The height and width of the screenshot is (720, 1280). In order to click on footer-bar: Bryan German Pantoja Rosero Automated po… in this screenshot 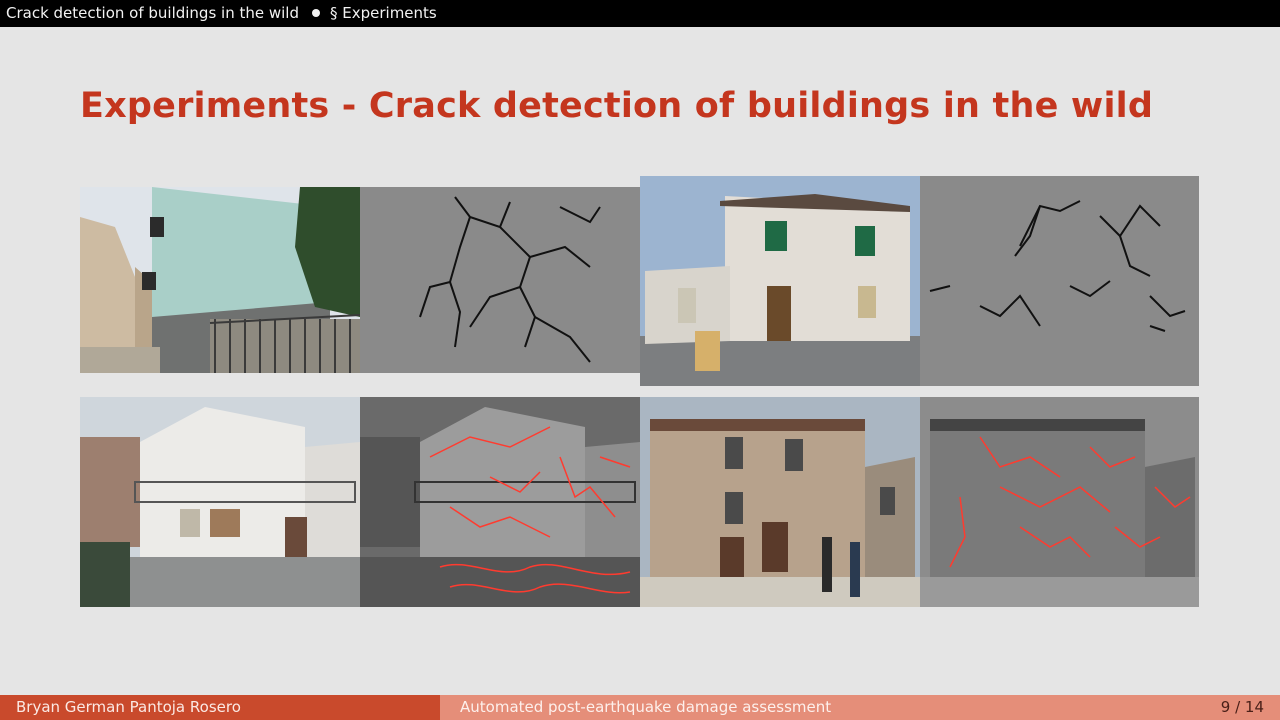, I will do `click(640, 707)`.